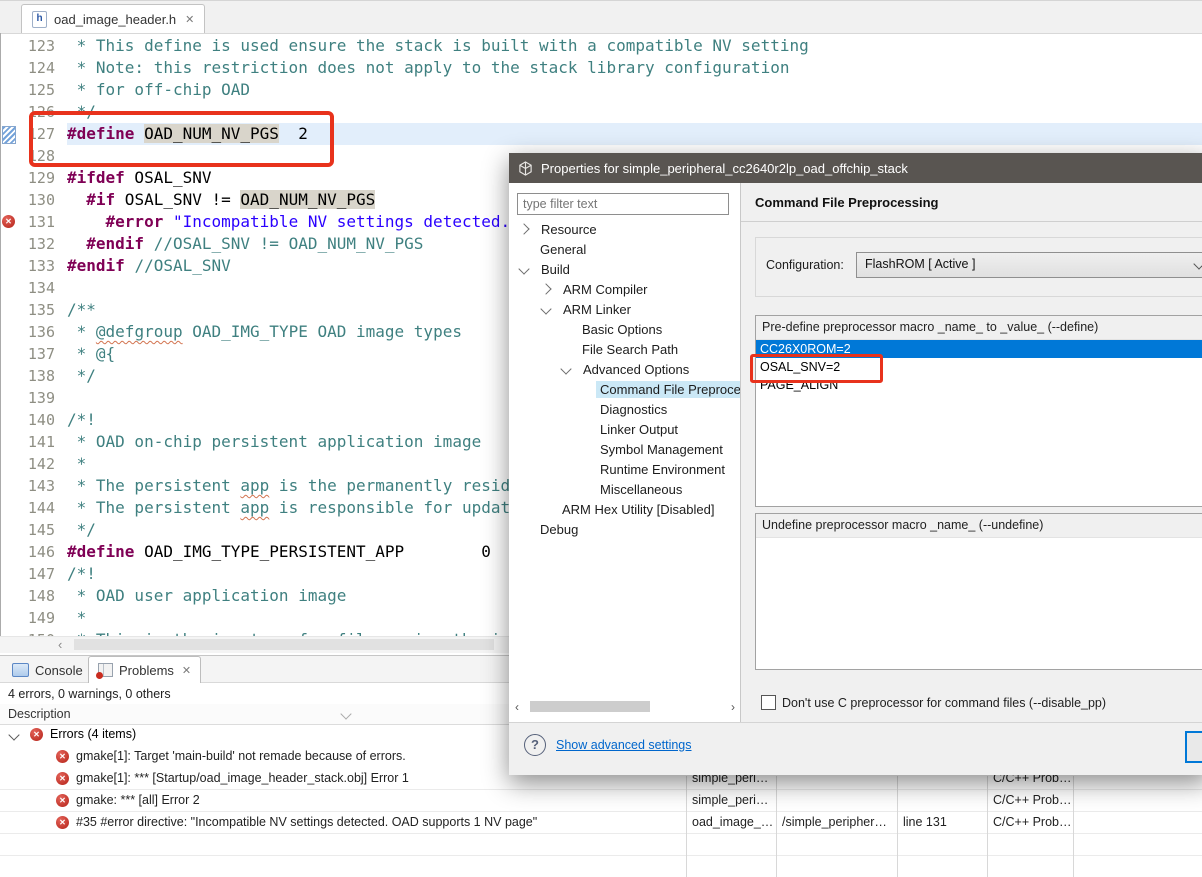 The image size is (1202, 877). I want to click on line-number: 136, so click(41, 332).